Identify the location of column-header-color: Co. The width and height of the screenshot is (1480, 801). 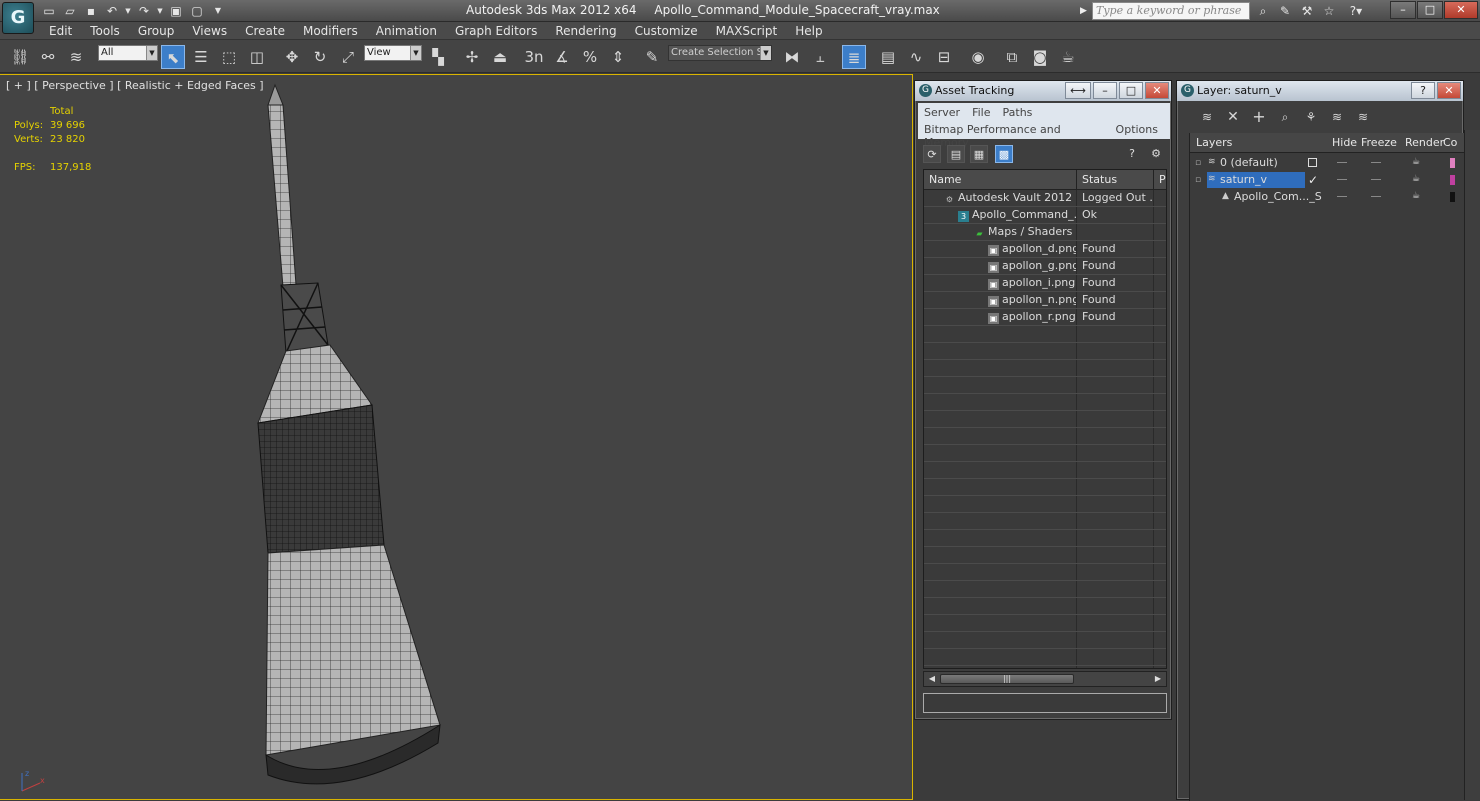
(1450, 143).